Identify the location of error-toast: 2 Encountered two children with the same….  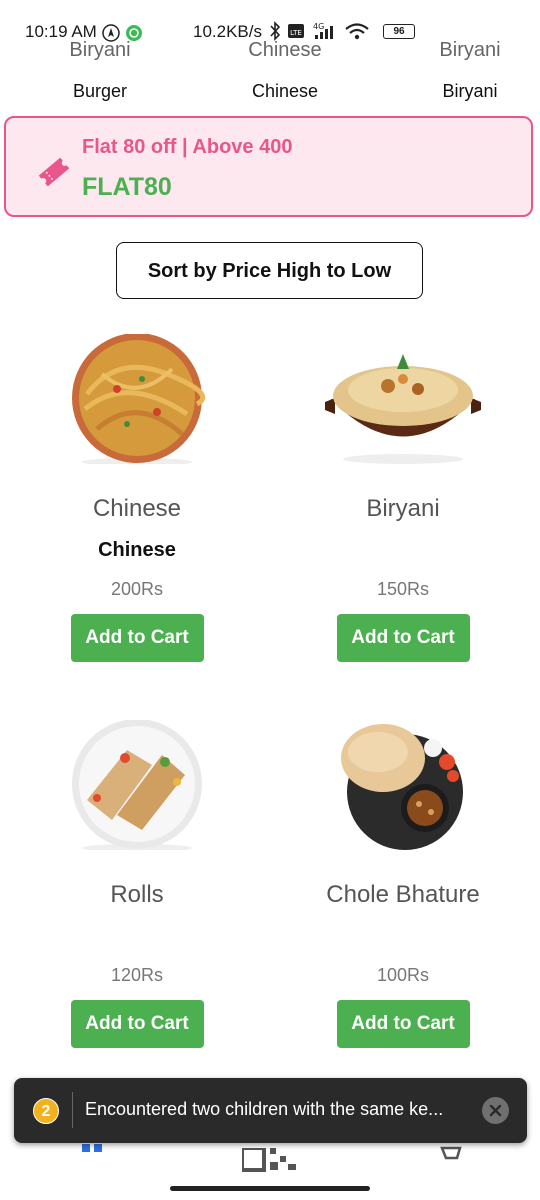
(270, 1110).